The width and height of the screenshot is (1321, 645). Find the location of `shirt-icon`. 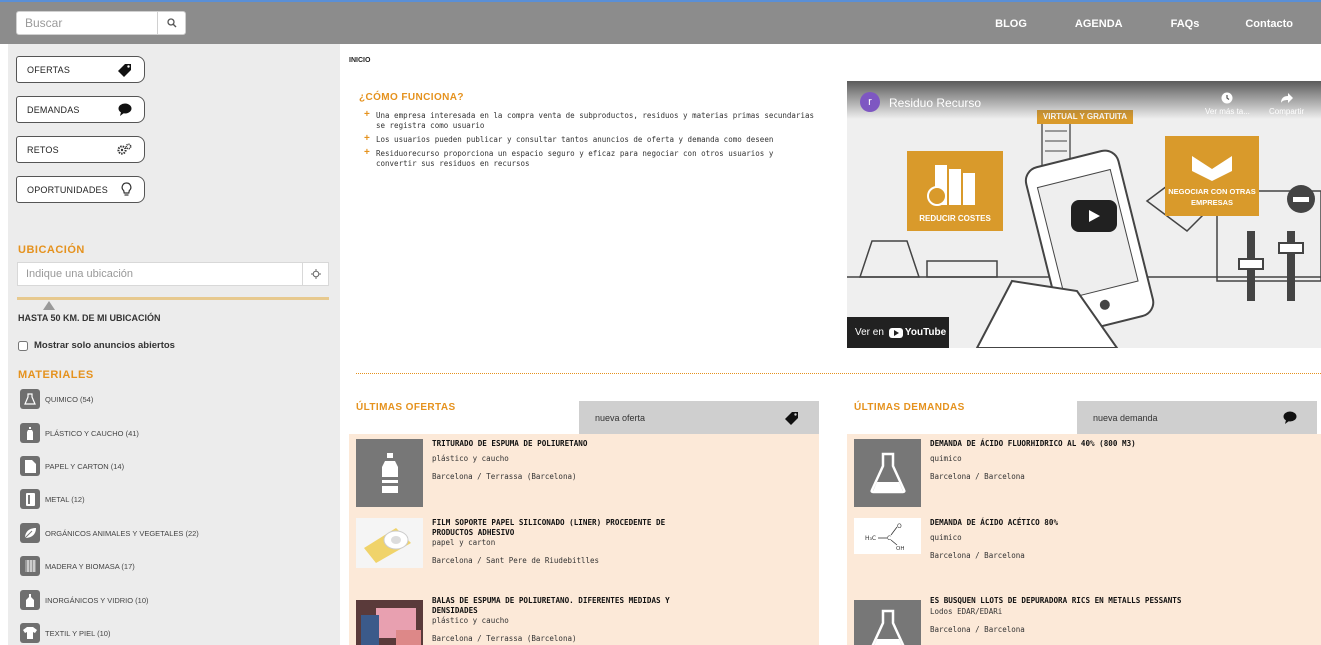

shirt-icon is located at coordinates (30, 633).